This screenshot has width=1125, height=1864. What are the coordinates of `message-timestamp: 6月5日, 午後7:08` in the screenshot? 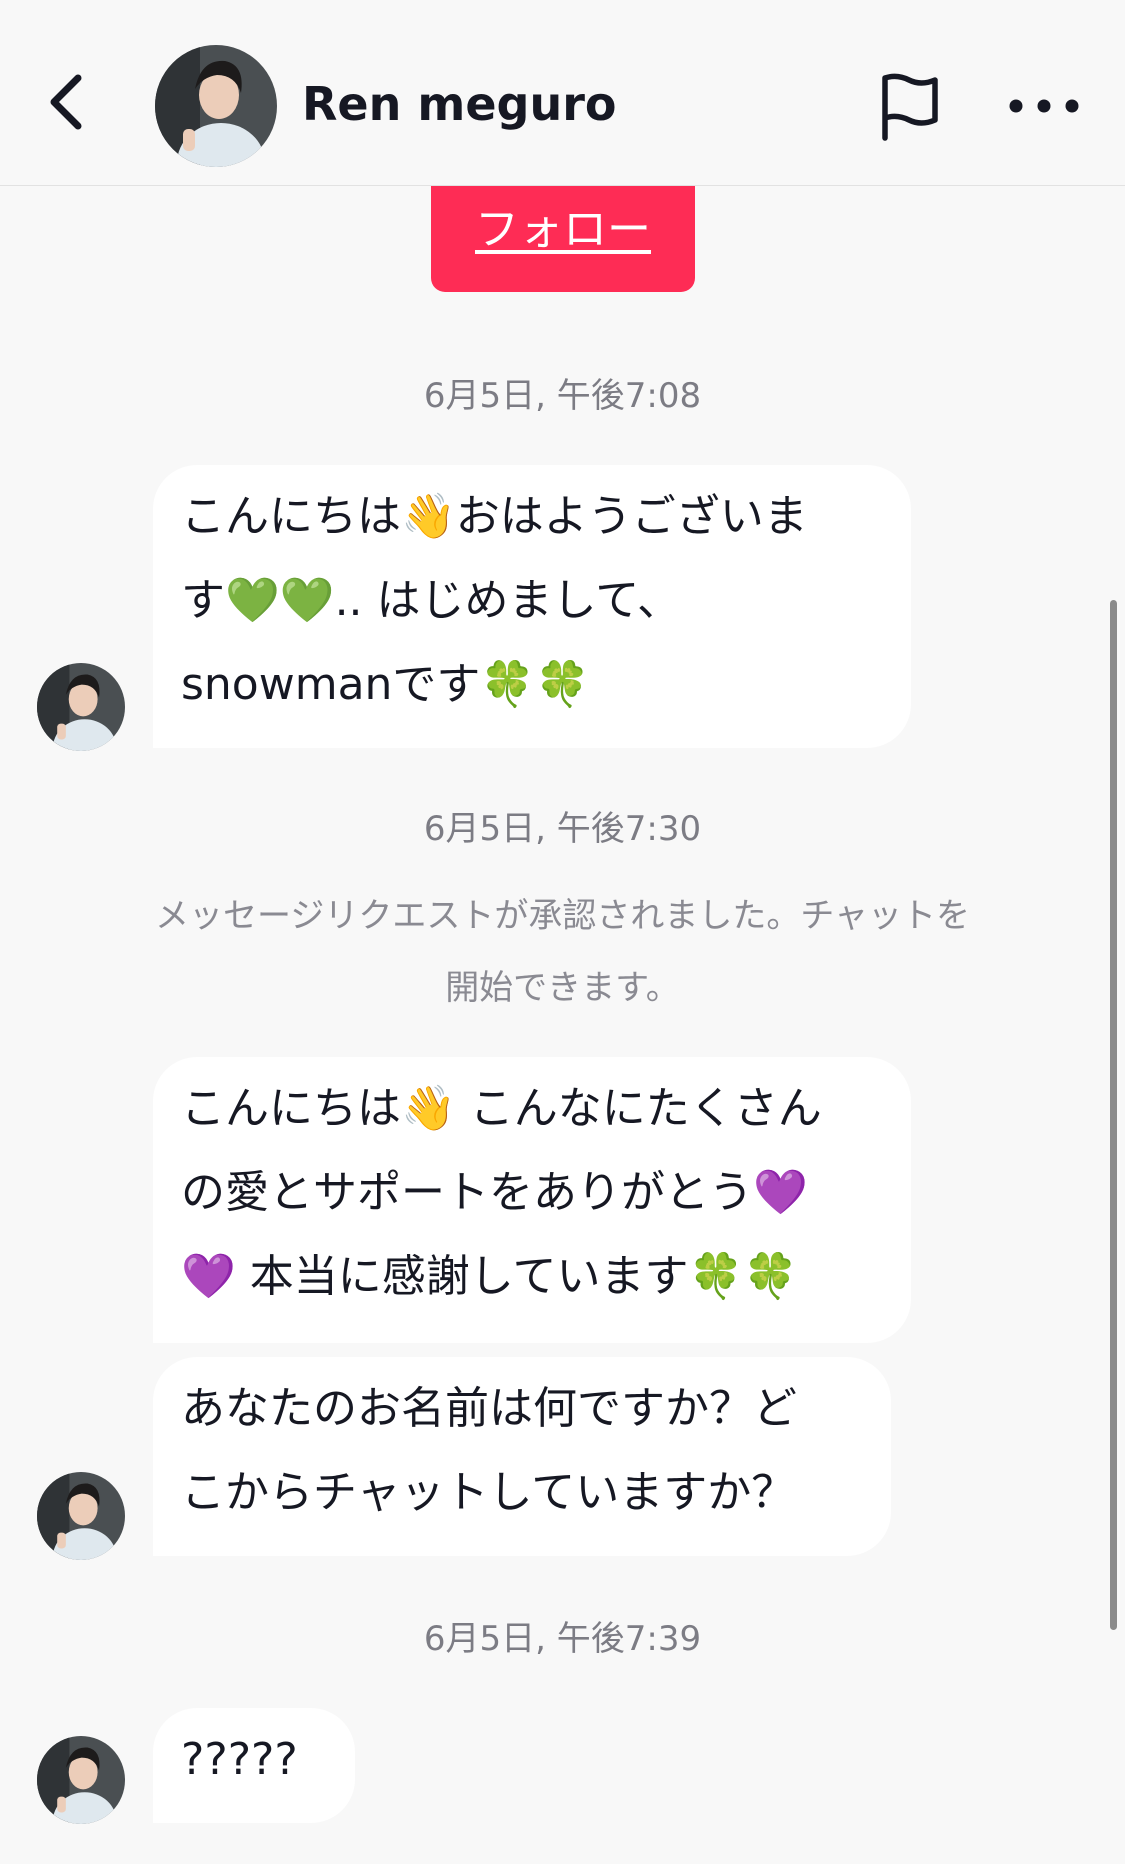 It's located at (562, 396).